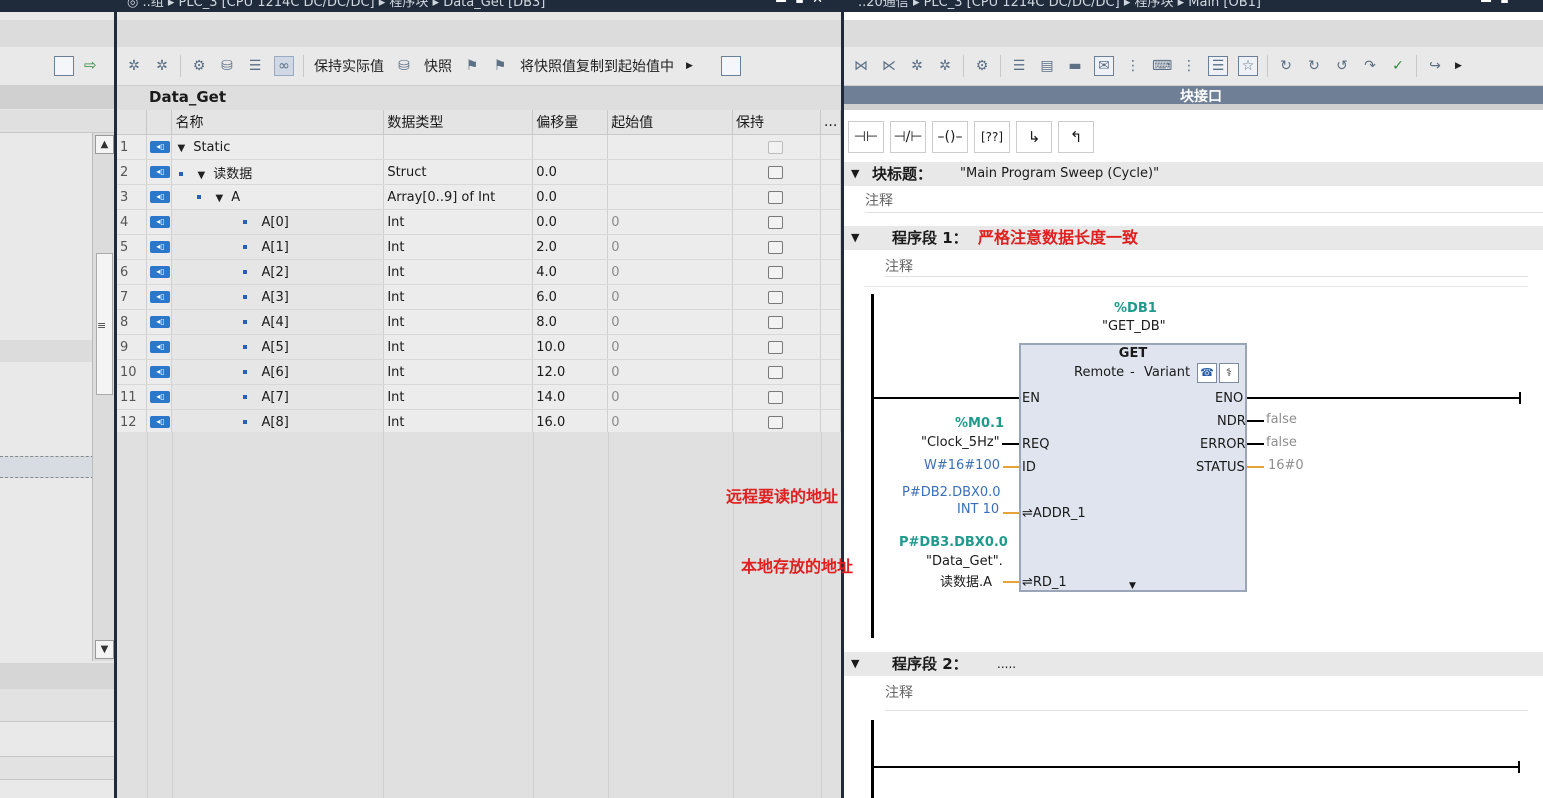  What do you see at coordinates (570, 147) in the screenshot?
I see `row-offset` at bounding box center [570, 147].